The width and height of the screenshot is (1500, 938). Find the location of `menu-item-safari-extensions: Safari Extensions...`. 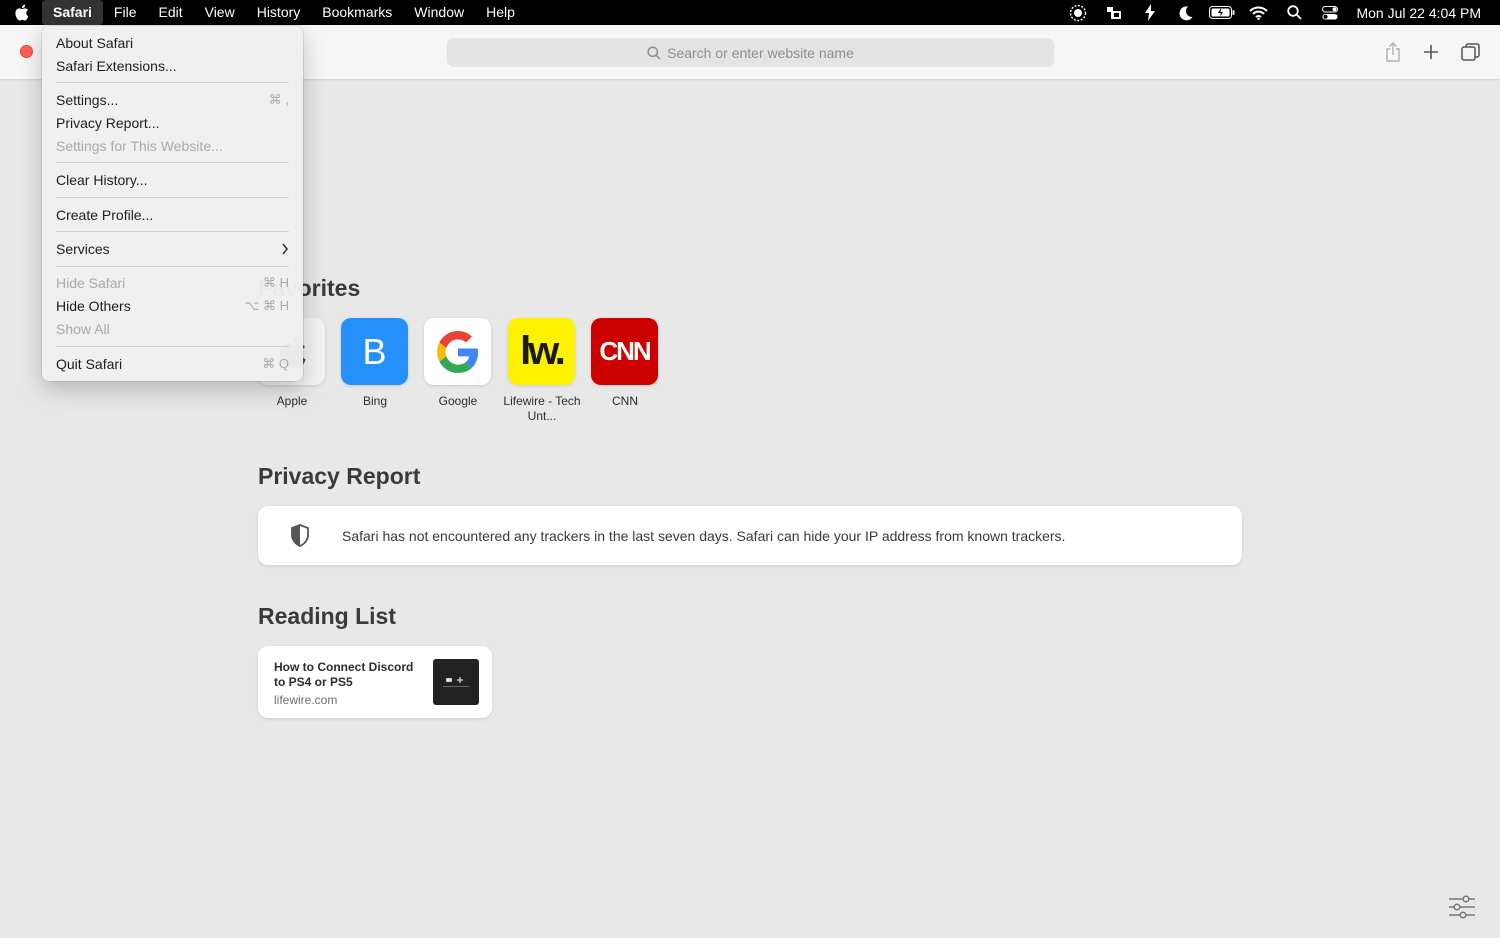

menu-item-safari-extensions: Safari Extensions... is located at coordinates (172, 66).